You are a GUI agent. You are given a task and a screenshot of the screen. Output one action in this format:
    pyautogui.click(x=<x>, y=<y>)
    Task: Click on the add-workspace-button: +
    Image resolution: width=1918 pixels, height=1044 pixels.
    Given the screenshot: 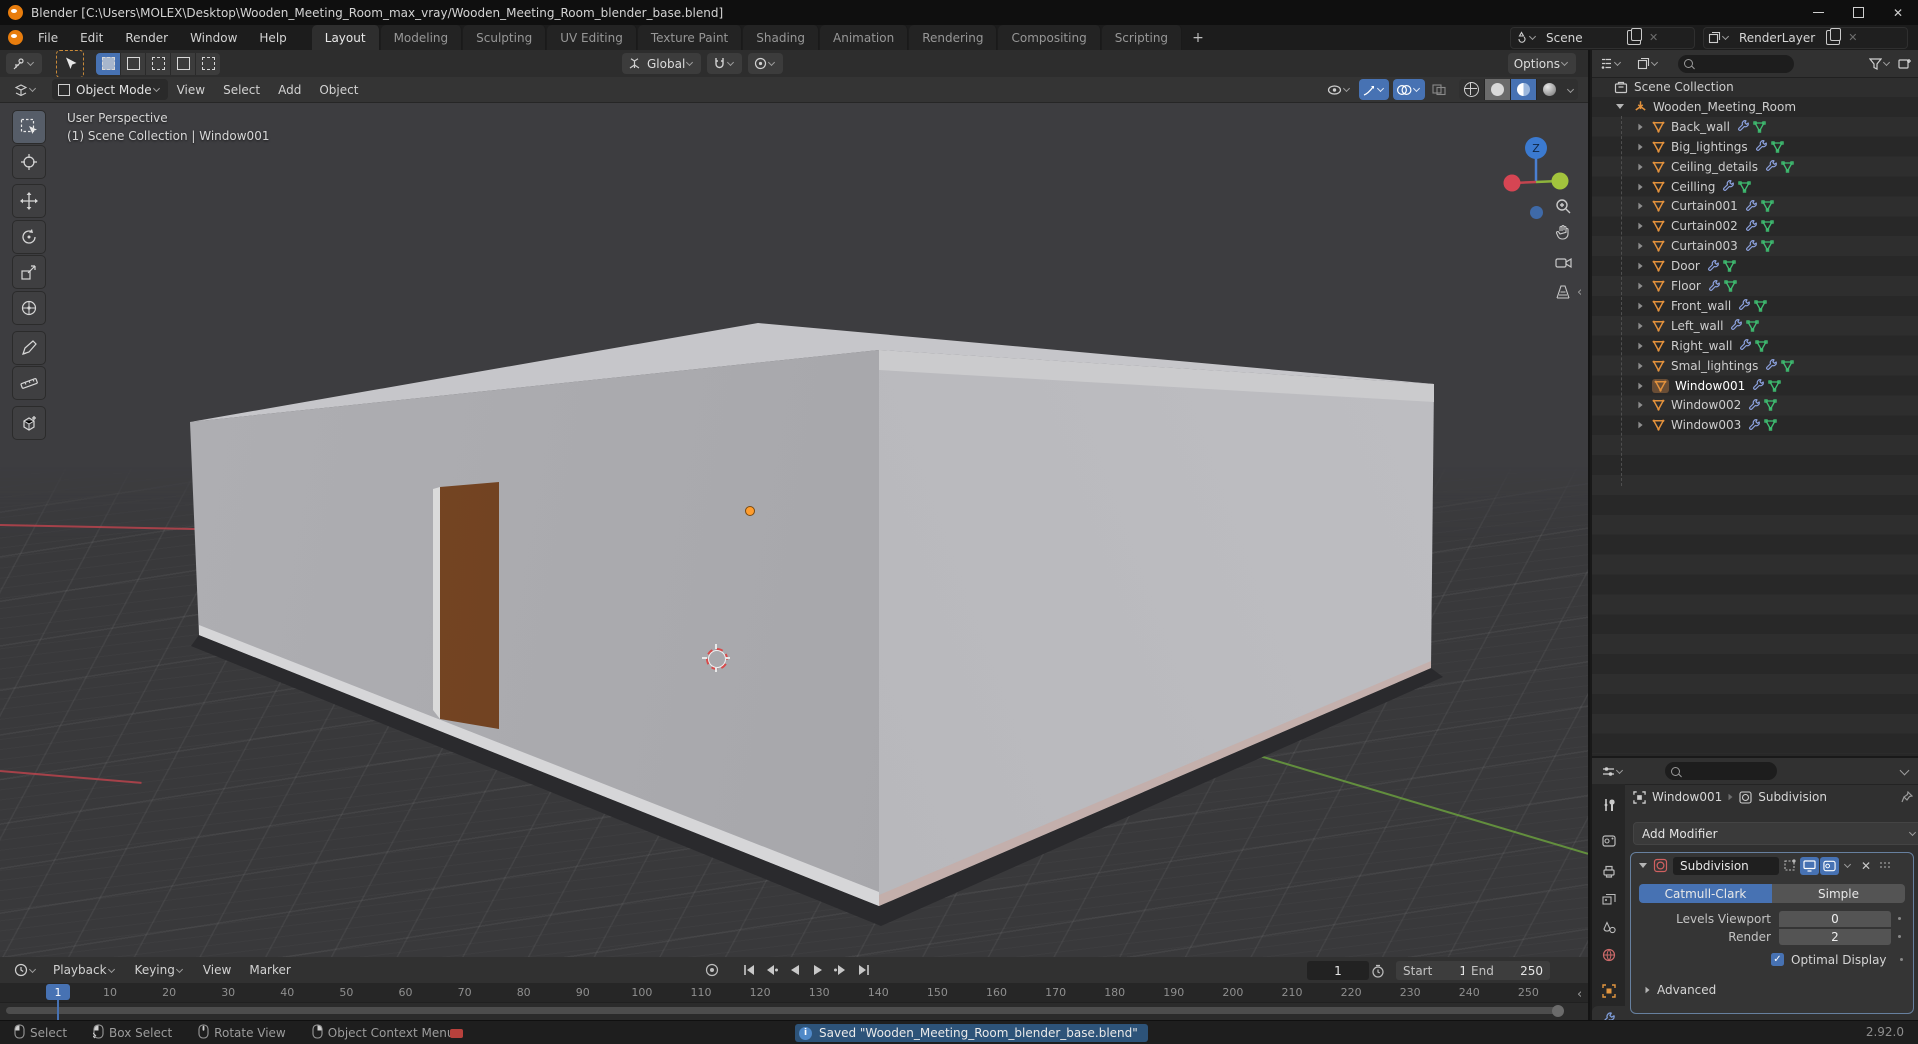 What is the action you would take?
    pyautogui.click(x=1198, y=38)
    